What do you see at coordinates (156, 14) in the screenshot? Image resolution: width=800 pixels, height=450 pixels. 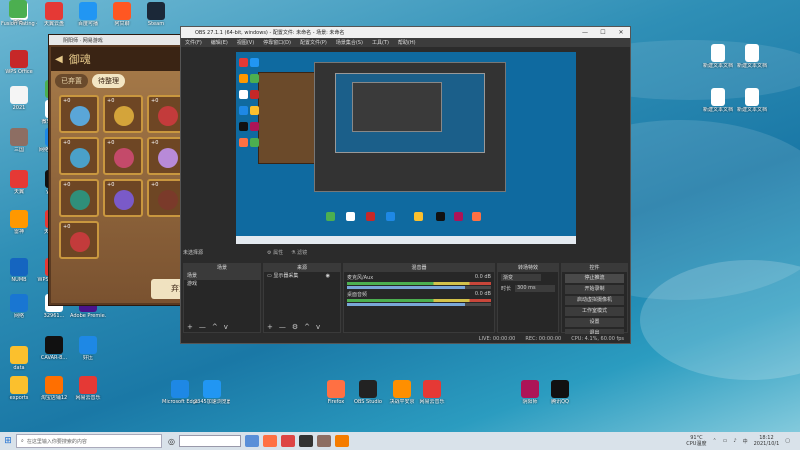 I see `desktop-icon: Steam` at bounding box center [156, 14].